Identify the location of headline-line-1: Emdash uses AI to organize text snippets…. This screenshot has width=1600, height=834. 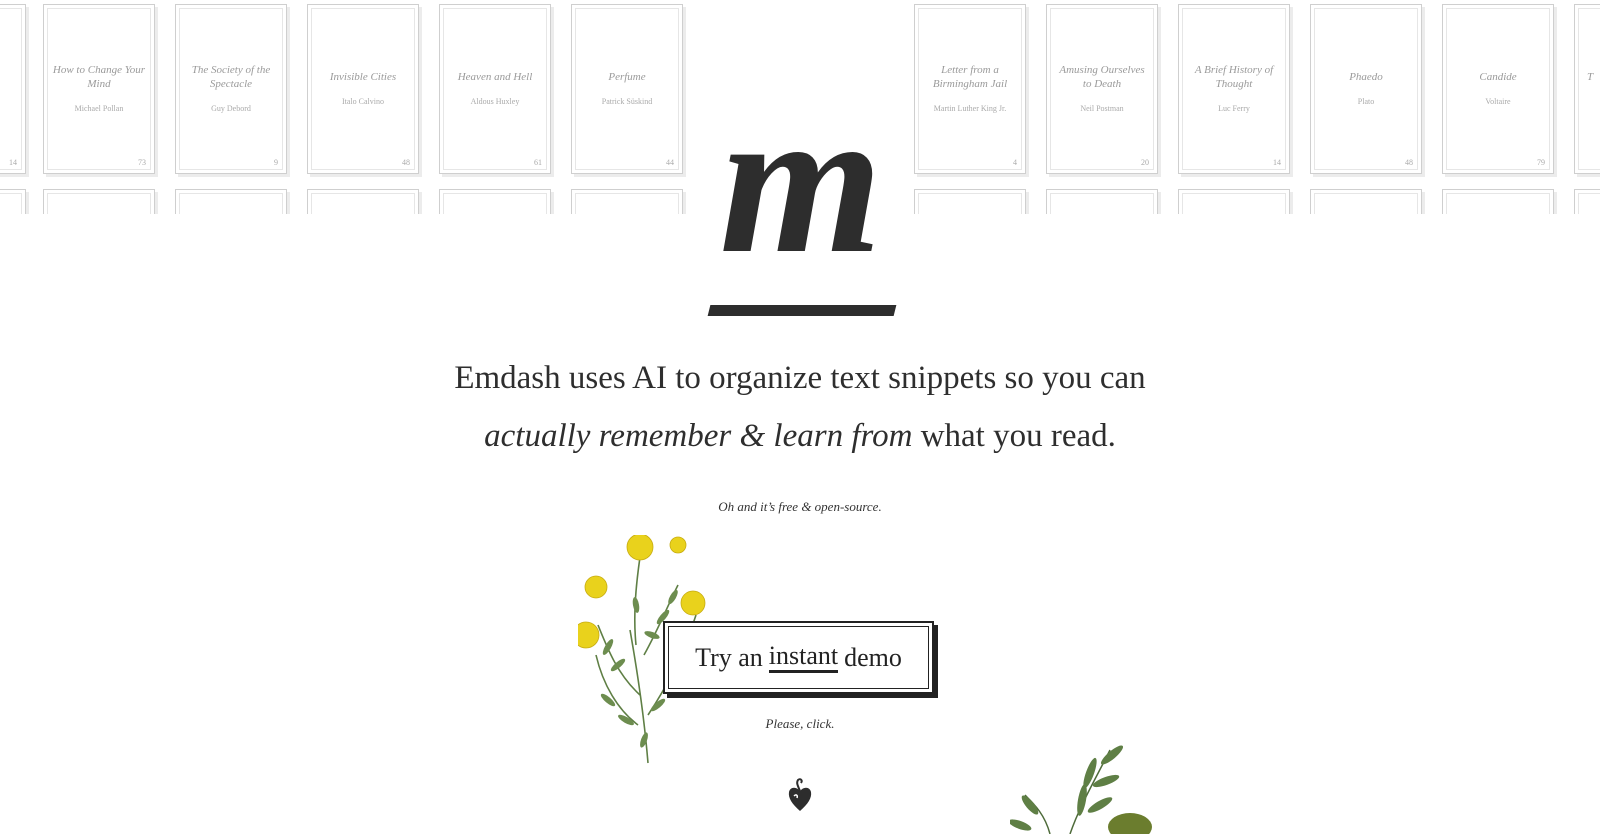
(800, 378).